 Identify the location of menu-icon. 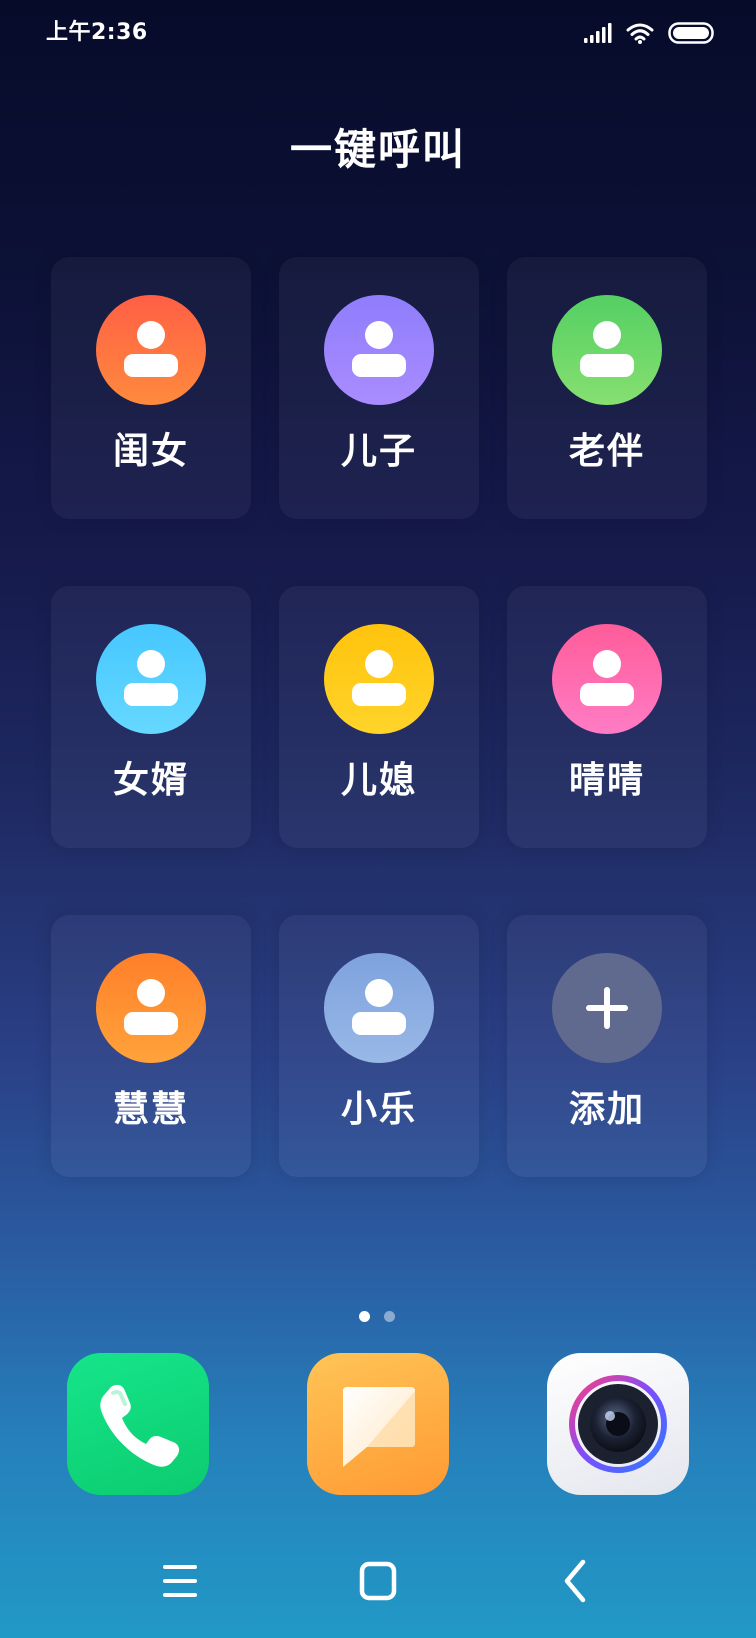
(180, 1581).